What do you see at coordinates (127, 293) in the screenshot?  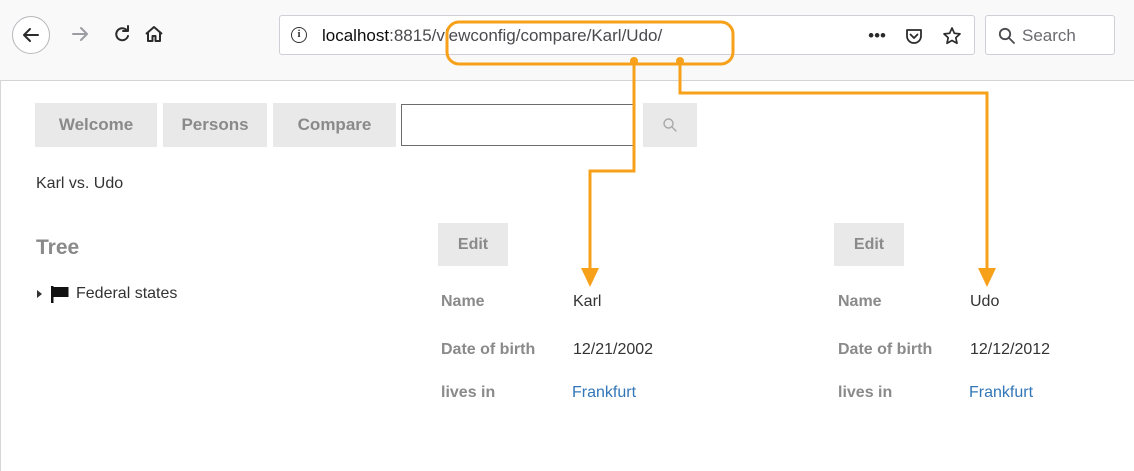 I see `tree-node-label: Federal states` at bounding box center [127, 293].